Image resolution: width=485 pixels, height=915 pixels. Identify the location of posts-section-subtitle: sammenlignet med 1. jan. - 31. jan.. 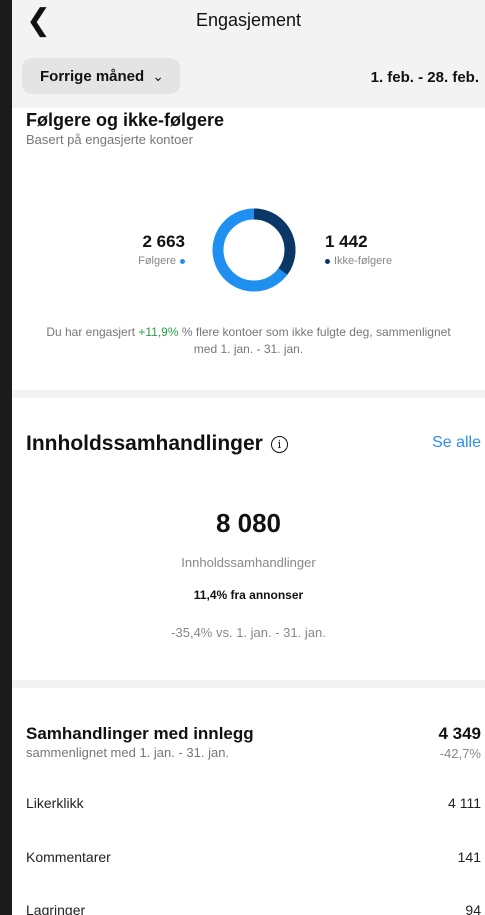
(128, 752).